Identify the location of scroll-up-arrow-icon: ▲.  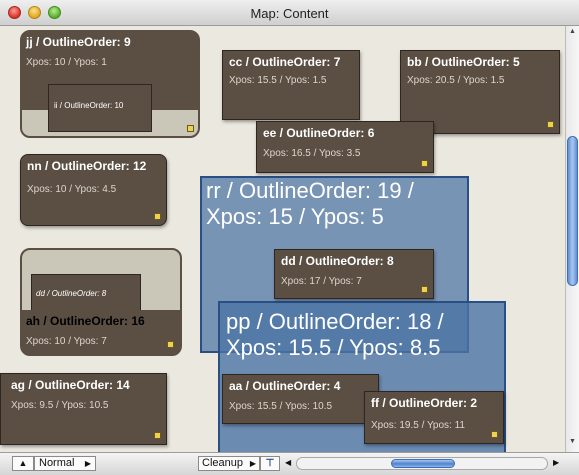
(572, 32).